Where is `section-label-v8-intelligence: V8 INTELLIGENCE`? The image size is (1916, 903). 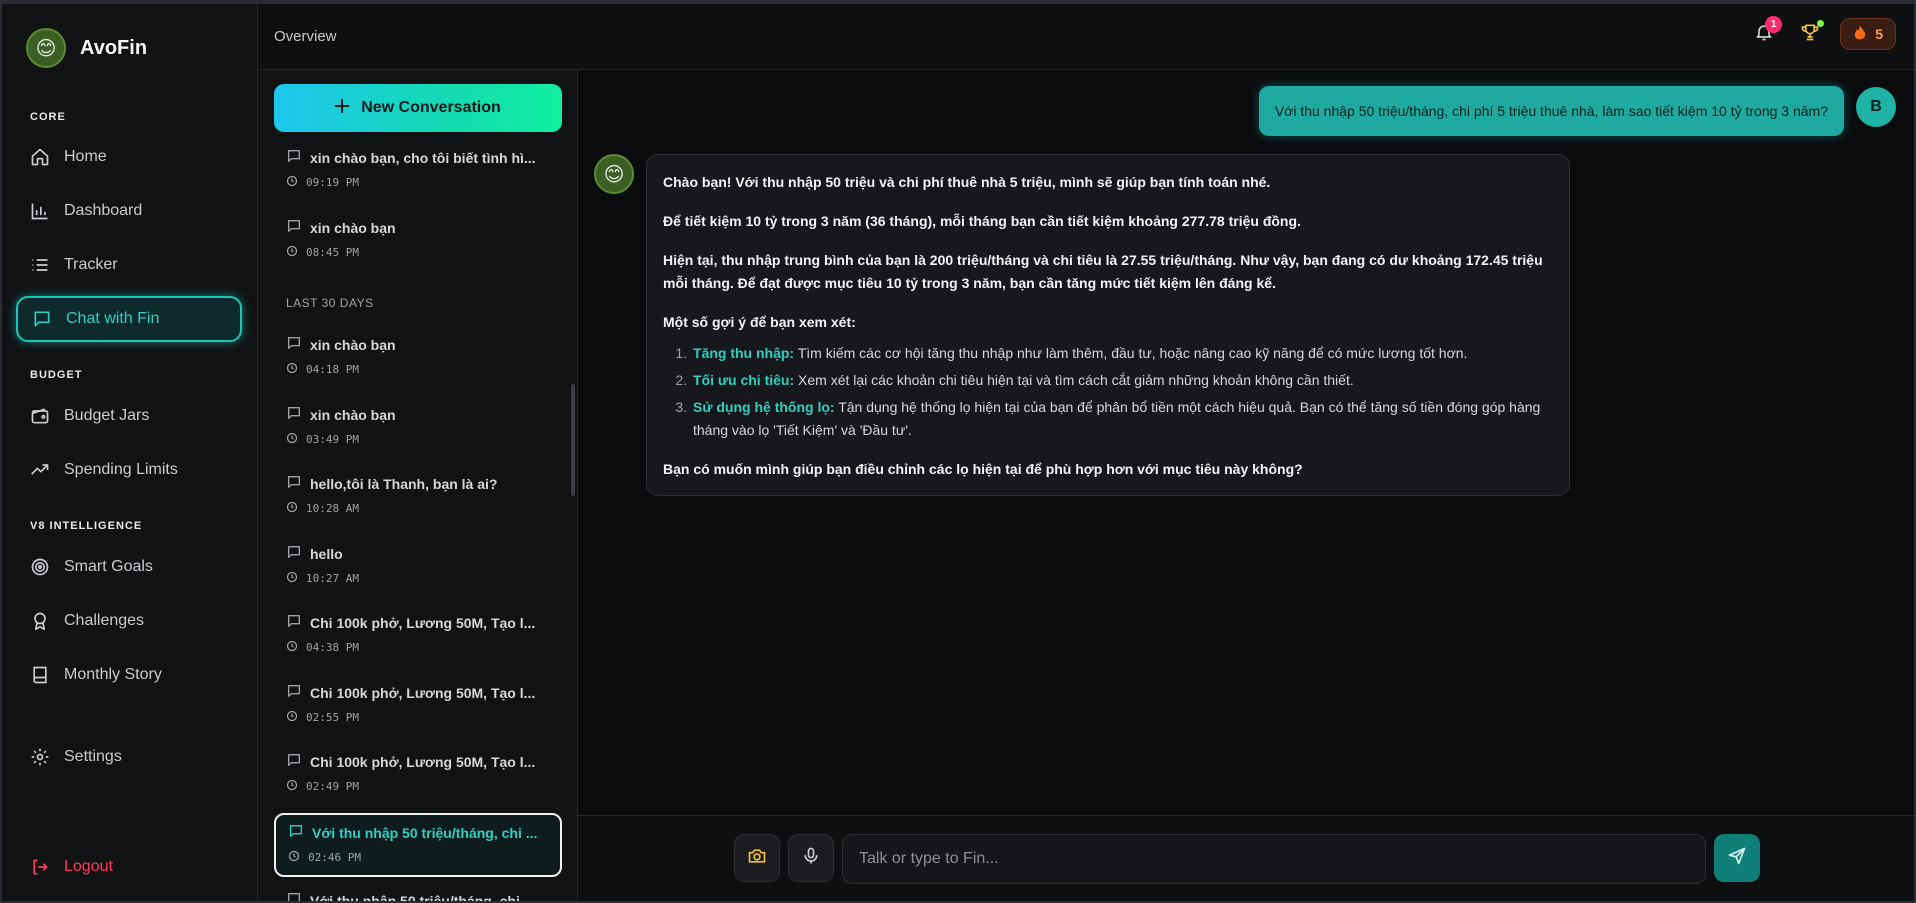
section-label-v8-intelligence: V8 INTELLIGENCE is located at coordinates (86, 526).